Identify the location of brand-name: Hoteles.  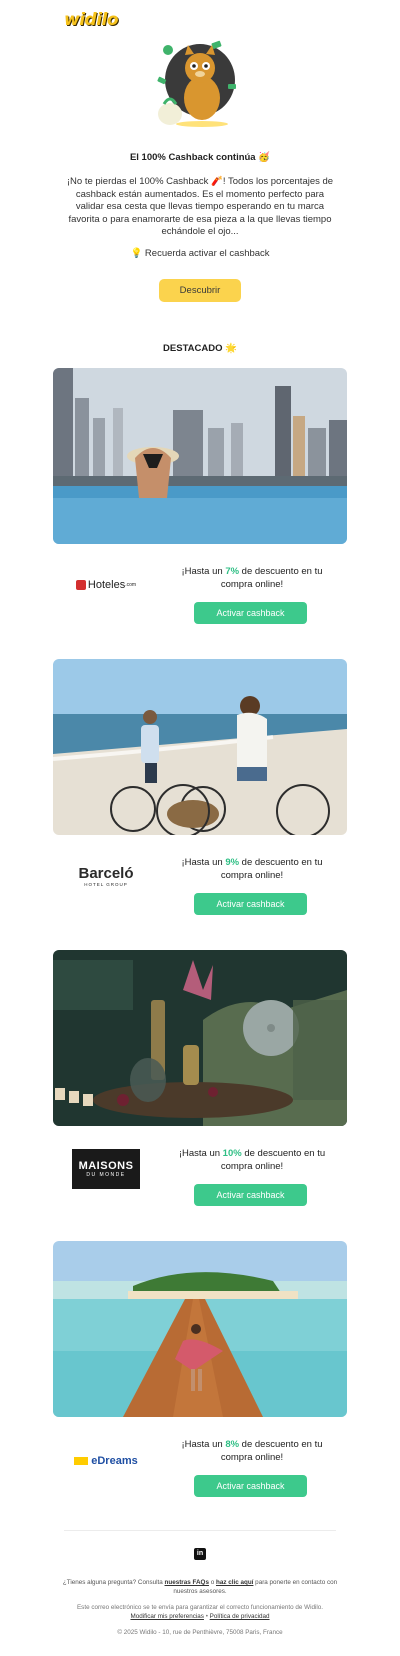
(106, 585).